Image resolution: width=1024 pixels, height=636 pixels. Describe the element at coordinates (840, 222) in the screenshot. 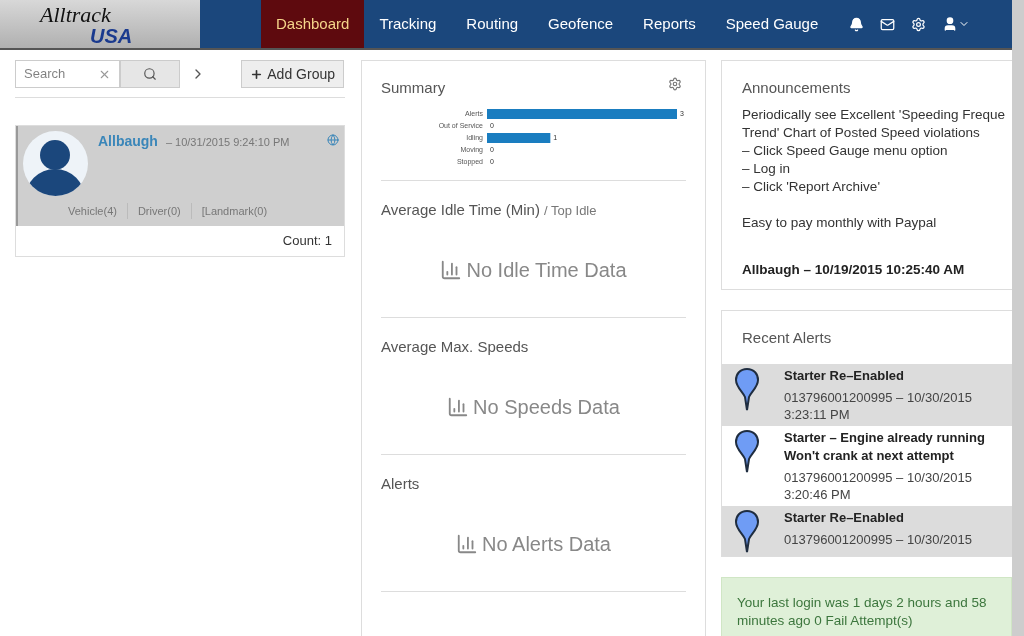

I see `announcement-line: Easy to pay monthly with Paypal` at that location.